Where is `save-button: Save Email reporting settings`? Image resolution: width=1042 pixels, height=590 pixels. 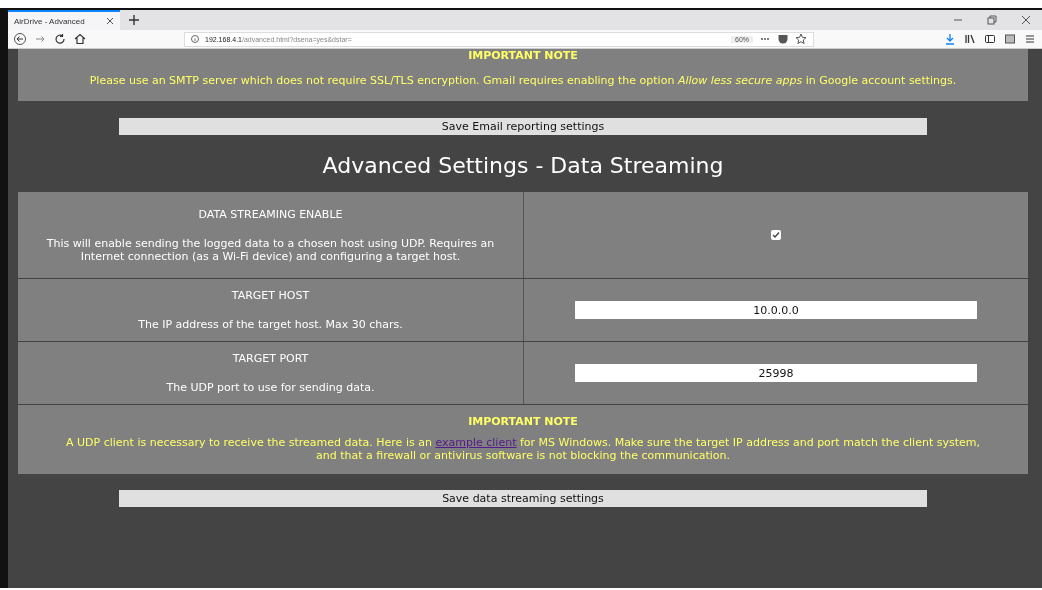 save-button: Save Email reporting settings is located at coordinates (523, 126).